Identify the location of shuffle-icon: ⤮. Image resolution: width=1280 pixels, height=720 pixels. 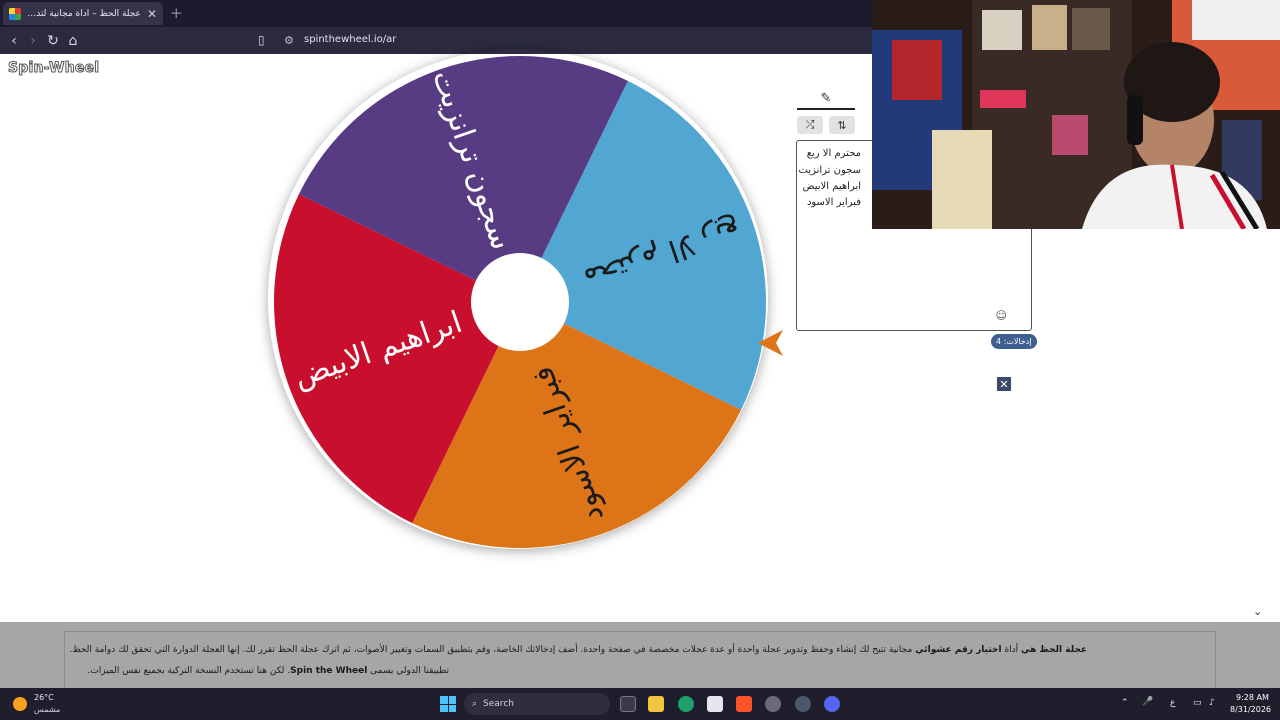
(810, 124).